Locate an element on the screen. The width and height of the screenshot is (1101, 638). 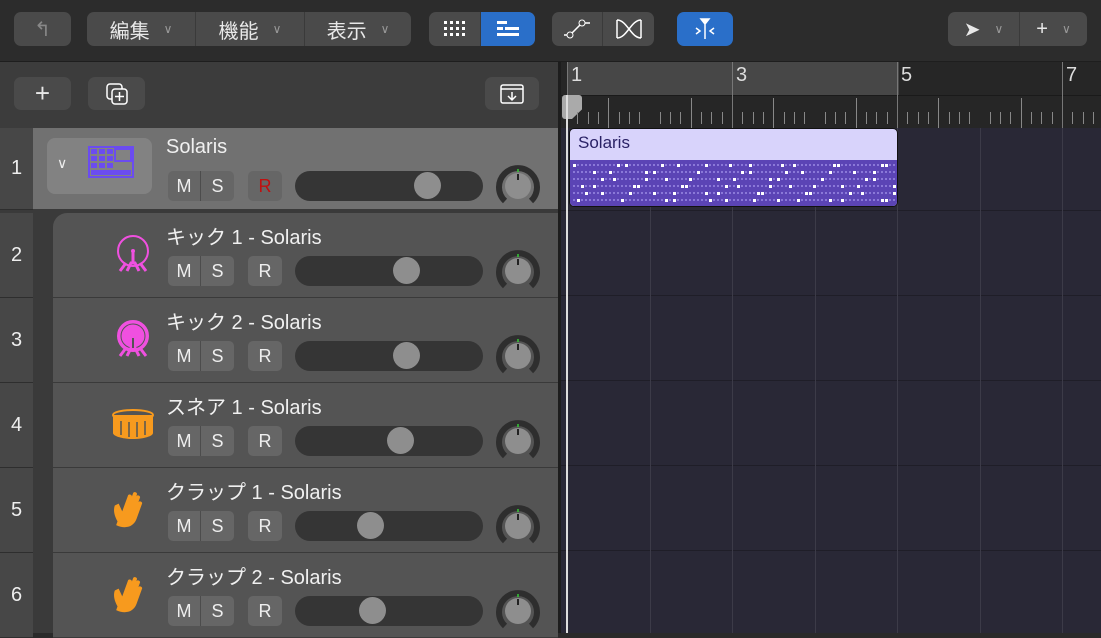
menu-edit: 編集 ∨ is located at coordinates (141, 29).